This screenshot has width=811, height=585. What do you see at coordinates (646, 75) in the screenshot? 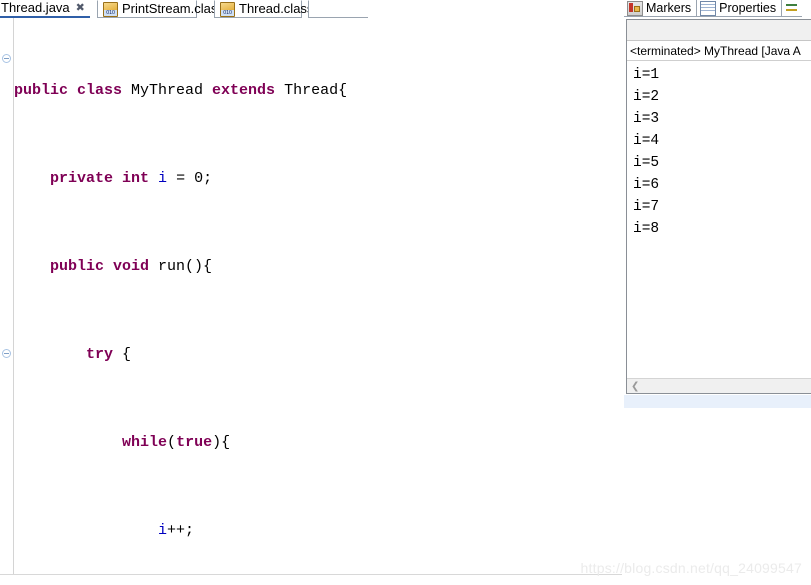
I see `console-line: i=1` at bounding box center [646, 75].